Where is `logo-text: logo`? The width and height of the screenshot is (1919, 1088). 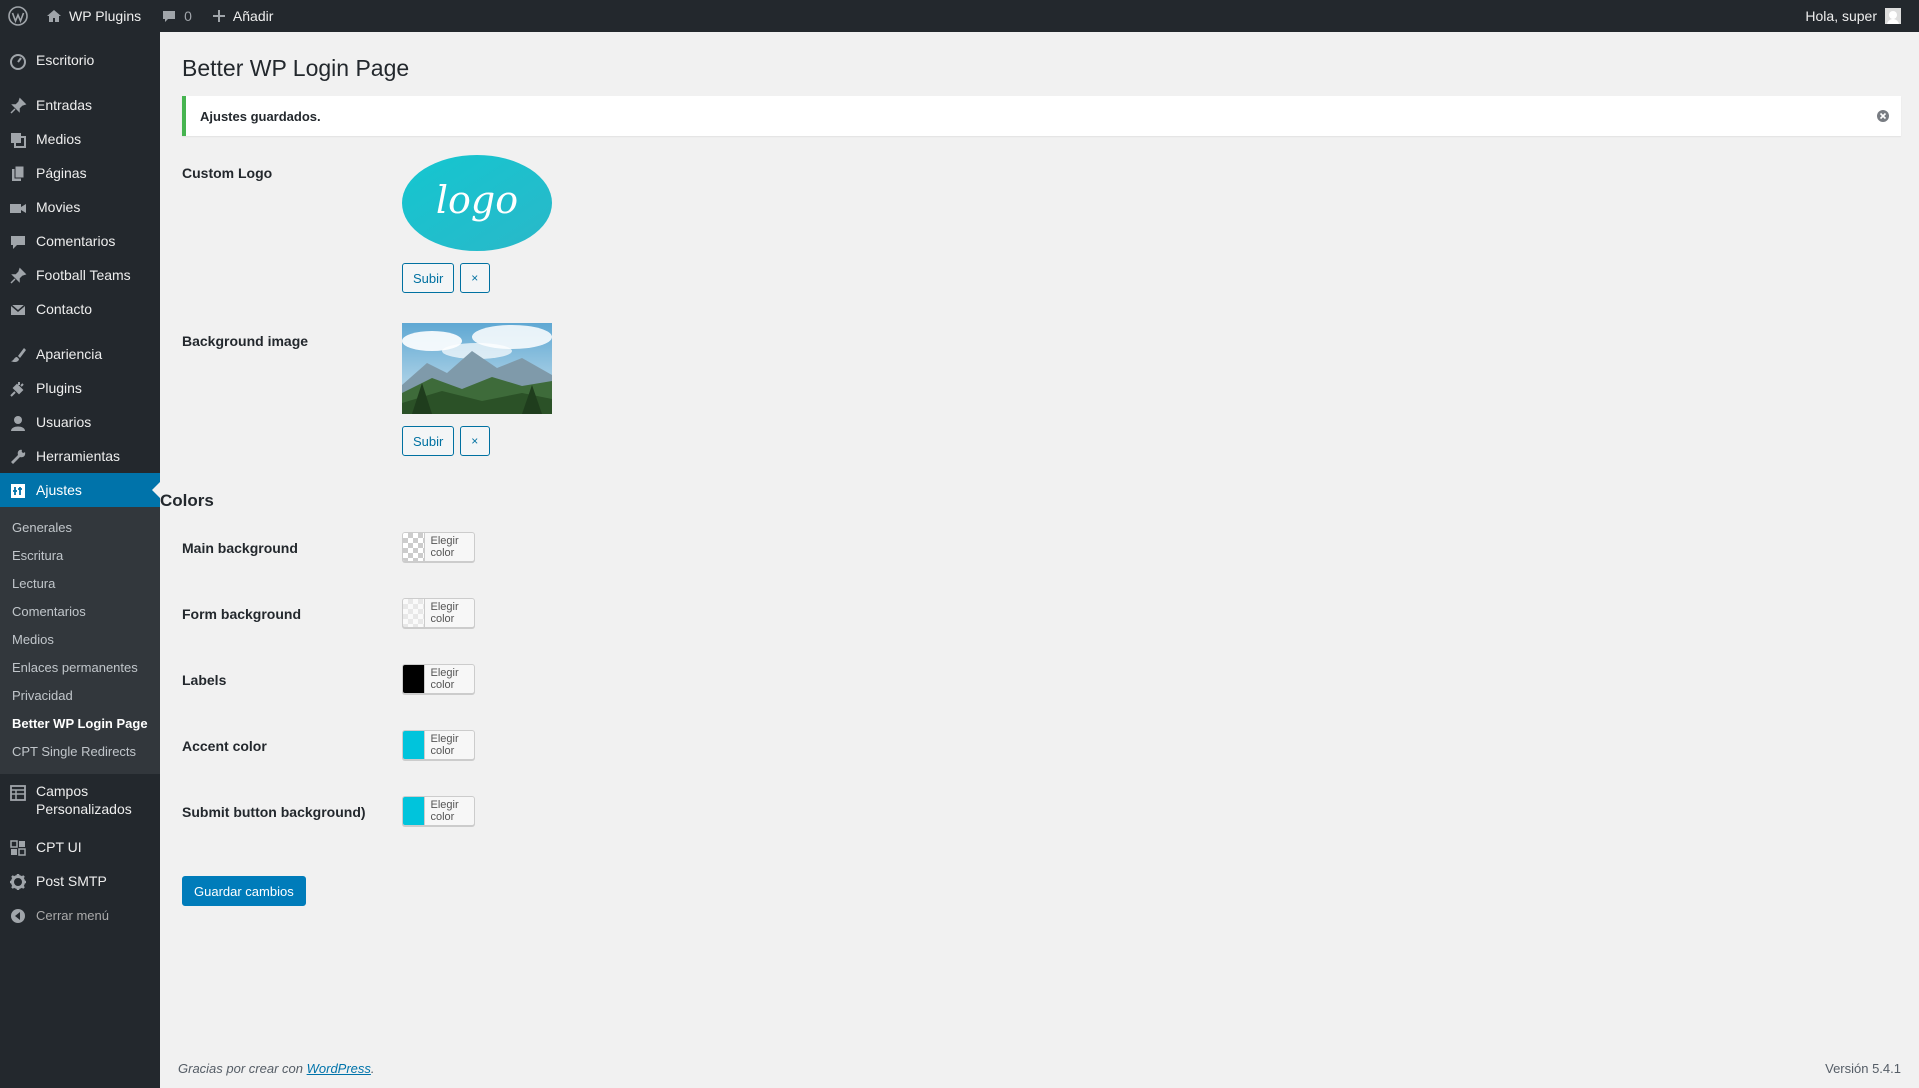
logo-text: logo is located at coordinates (477, 200).